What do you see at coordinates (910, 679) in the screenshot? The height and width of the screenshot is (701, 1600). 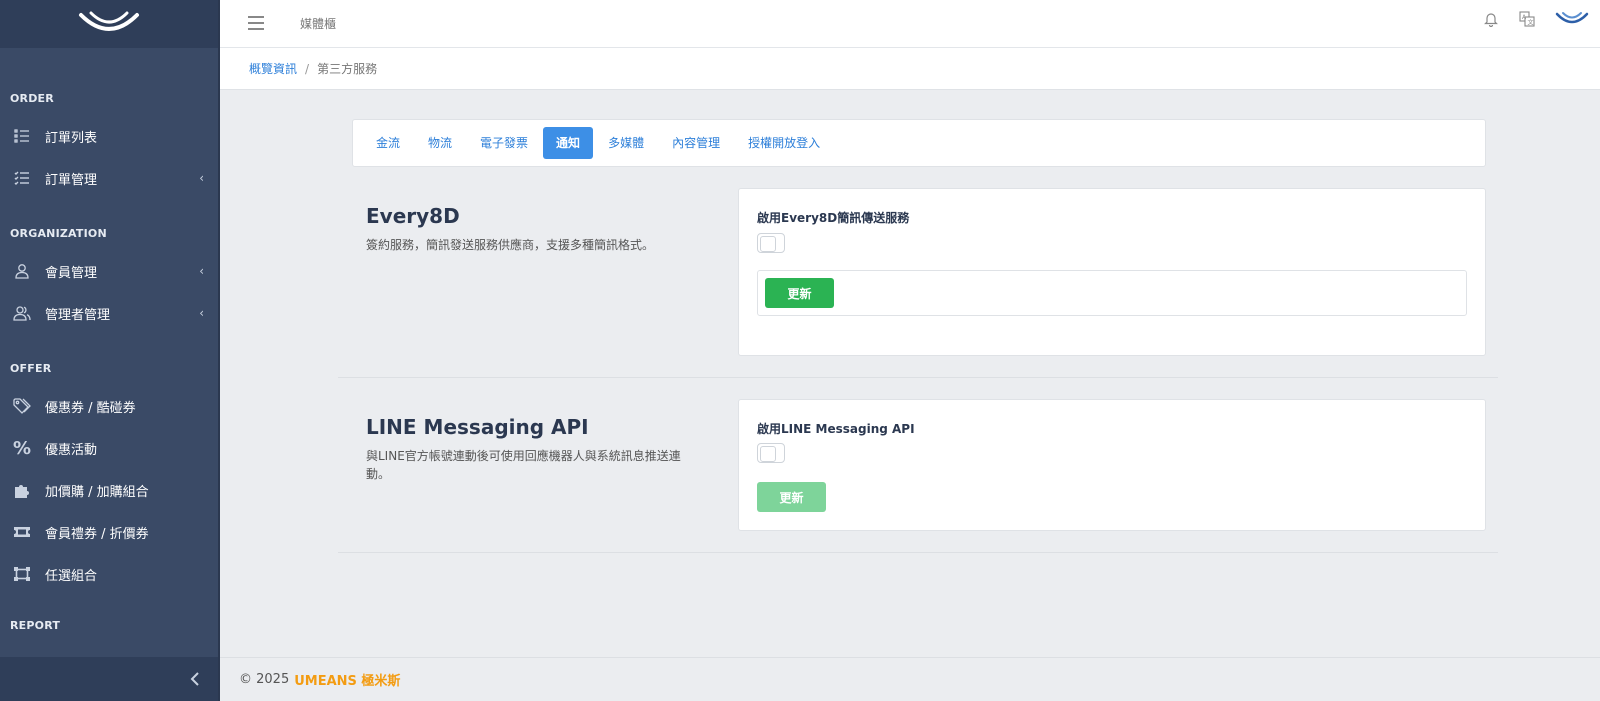 I see `page-footer: © 2025 UMEANS 極米斯` at bounding box center [910, 679].